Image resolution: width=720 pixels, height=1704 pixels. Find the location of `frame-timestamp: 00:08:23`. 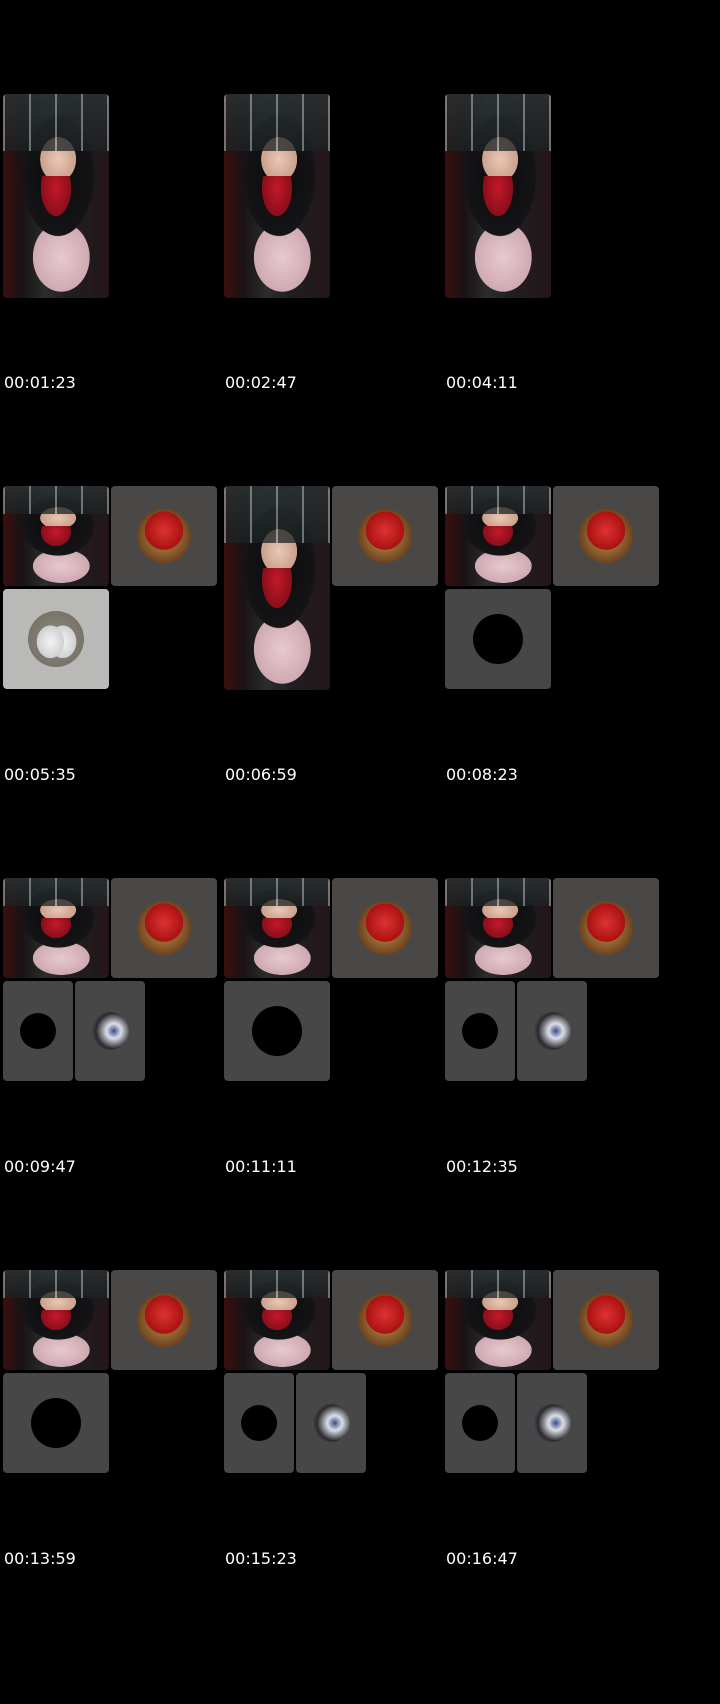

frame-timestamp: 00:08:23 is located at coordinates (482, 774).